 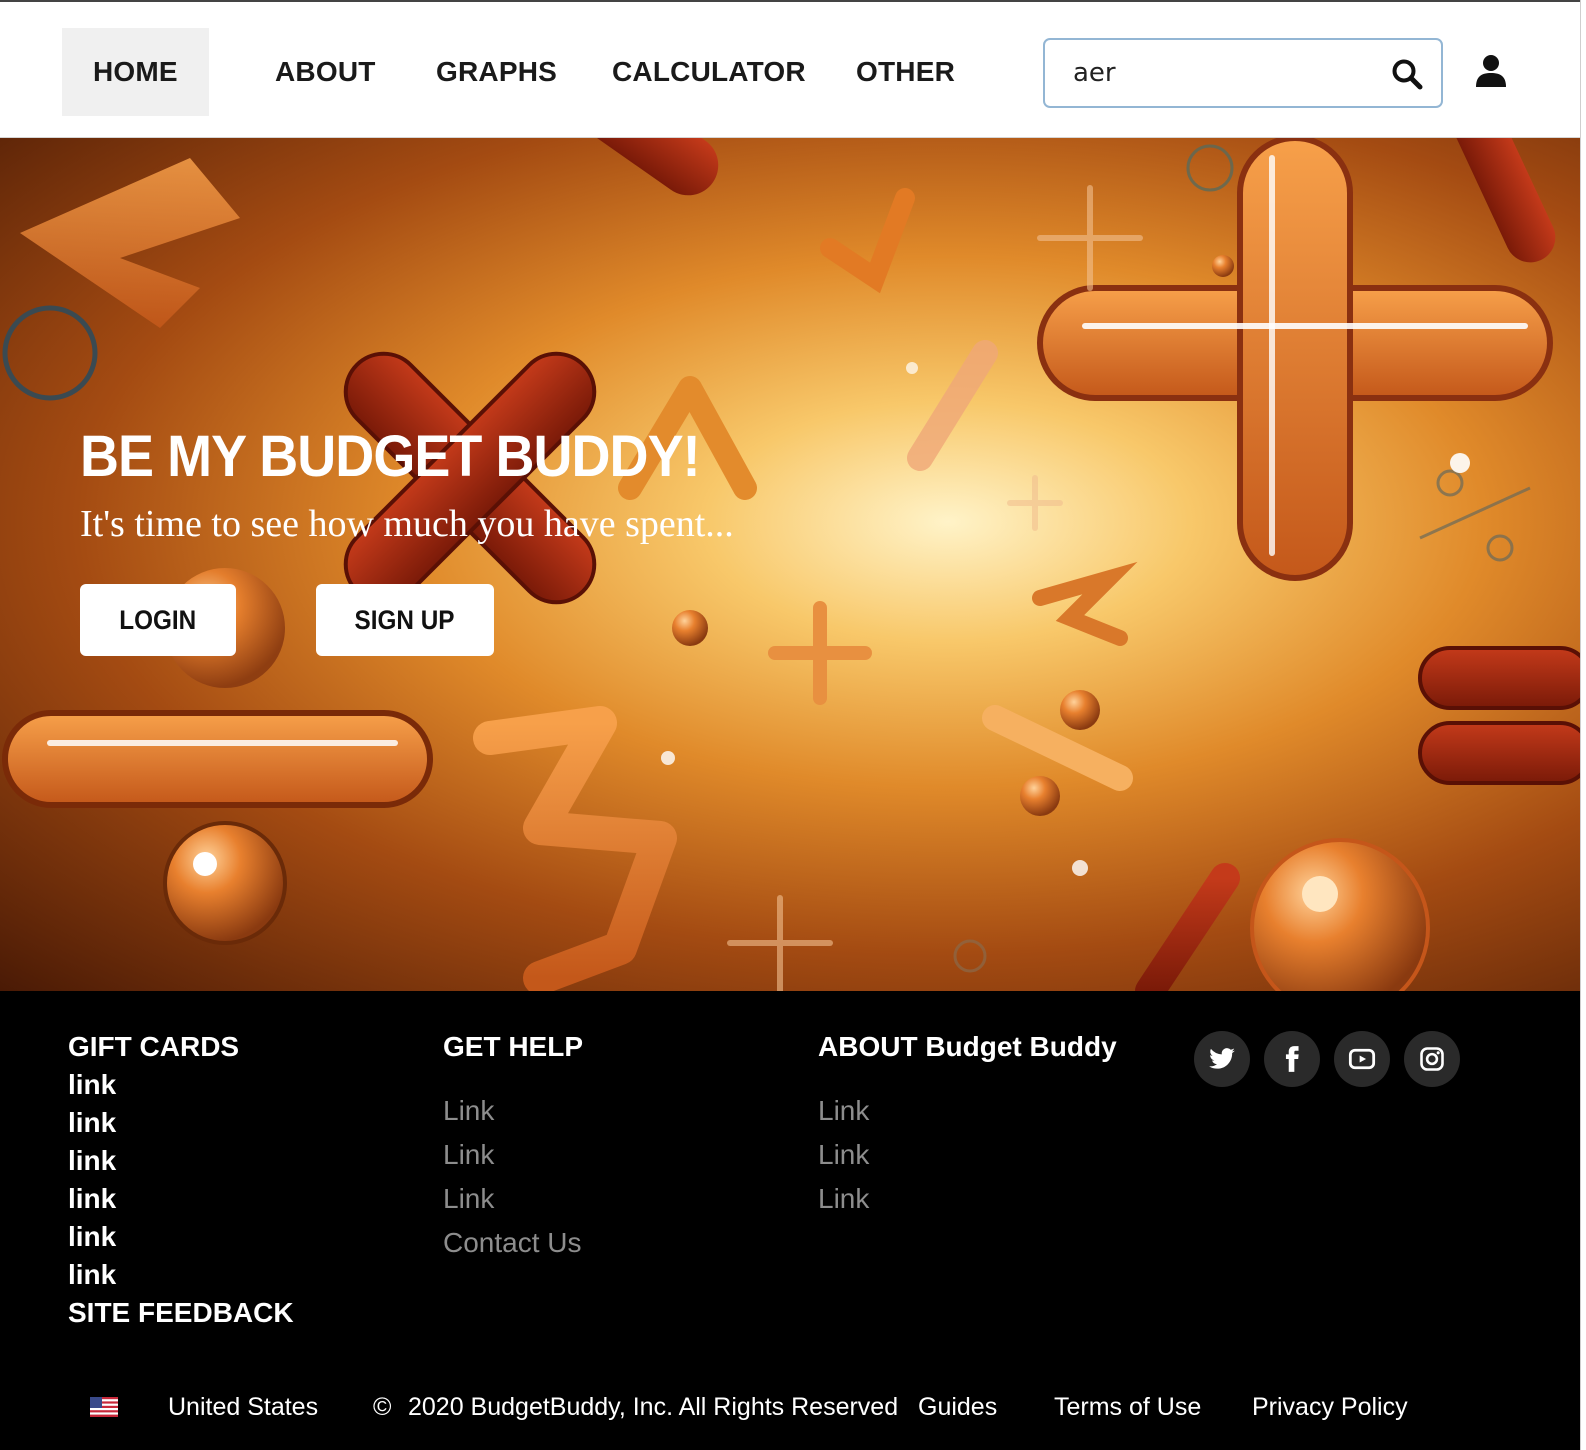 What do you see at coordinates (1407, 74) in the screenshot?
I see `search-icon` at bounding box center [1407, 74].